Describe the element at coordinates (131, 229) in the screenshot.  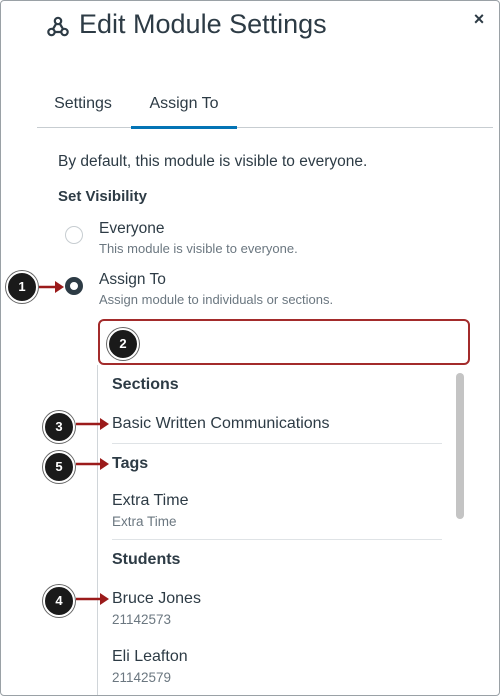
I see `everyone-option-label: Everyone` at that location.